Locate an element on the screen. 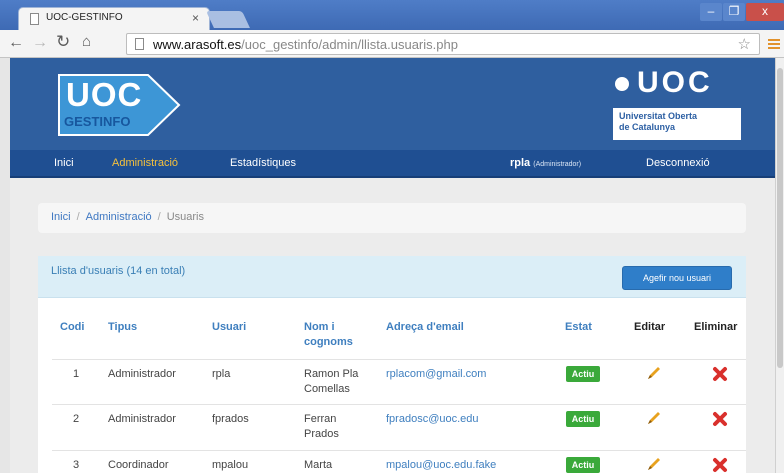  url-host: www.arasoft.es is located at coordinates (197, 44).